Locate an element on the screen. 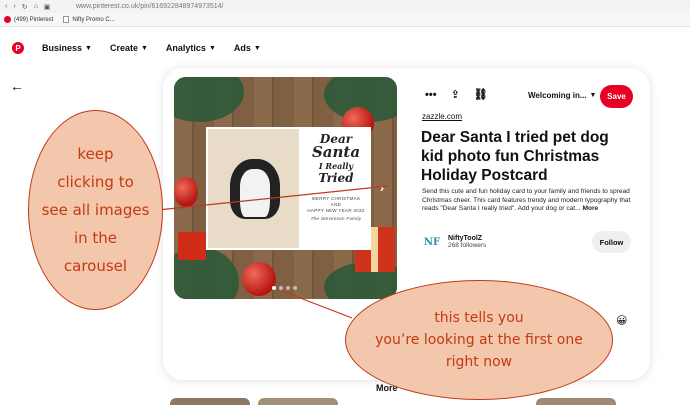 Image resolution: width=690 pixels, height=405 pixels. creator-avatar: NF is located at coordinates (432, 242).